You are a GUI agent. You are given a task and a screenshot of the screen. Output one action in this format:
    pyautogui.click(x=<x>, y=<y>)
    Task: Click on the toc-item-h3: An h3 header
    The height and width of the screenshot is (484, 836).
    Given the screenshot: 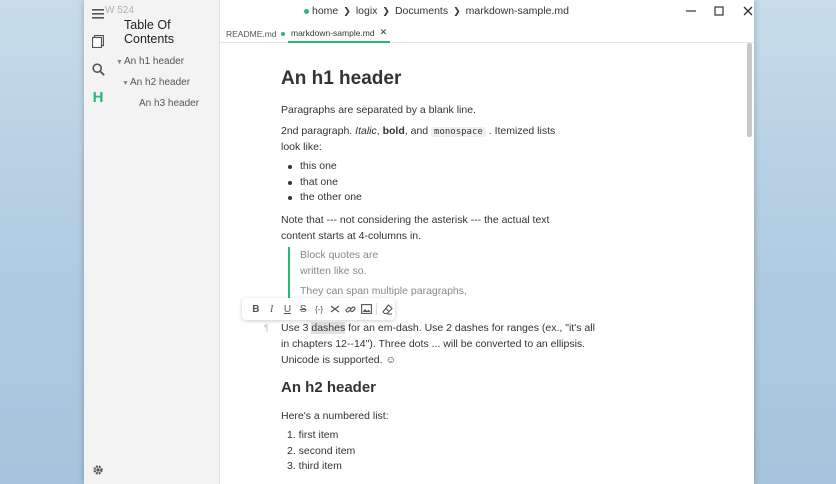 What is the action you would take?
    pyautogui.click(x=169, y=103)
    